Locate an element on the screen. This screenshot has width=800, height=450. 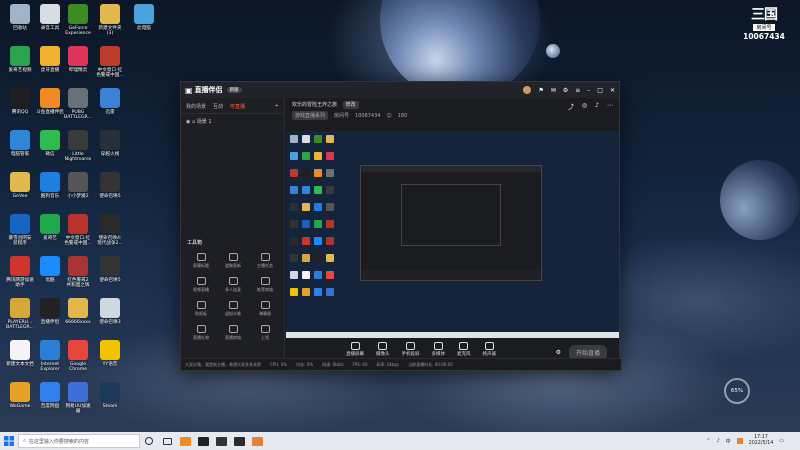
taskbar-app-douyu is located at coordinates (185, 441).